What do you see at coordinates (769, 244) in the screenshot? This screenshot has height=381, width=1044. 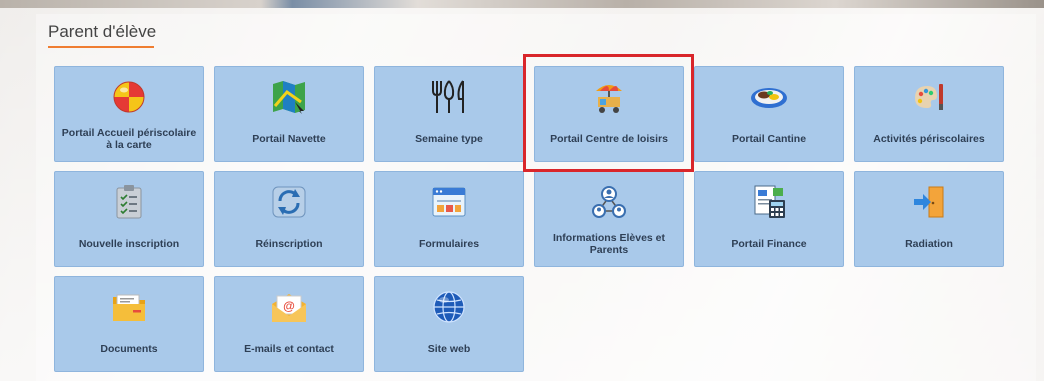 I see `tile-label: Portail Finance` at bounding box center [769, 244].